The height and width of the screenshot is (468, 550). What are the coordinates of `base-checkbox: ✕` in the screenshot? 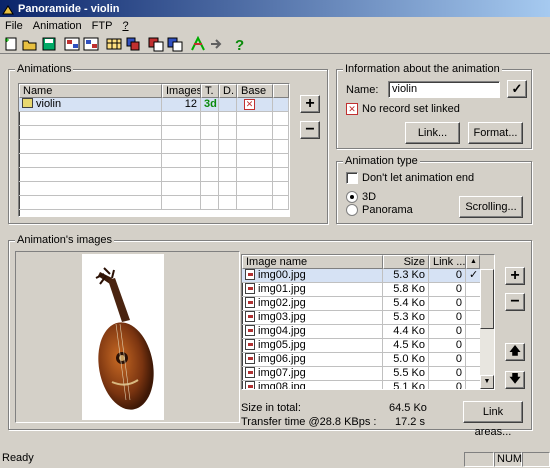 It's located at (249, 104).